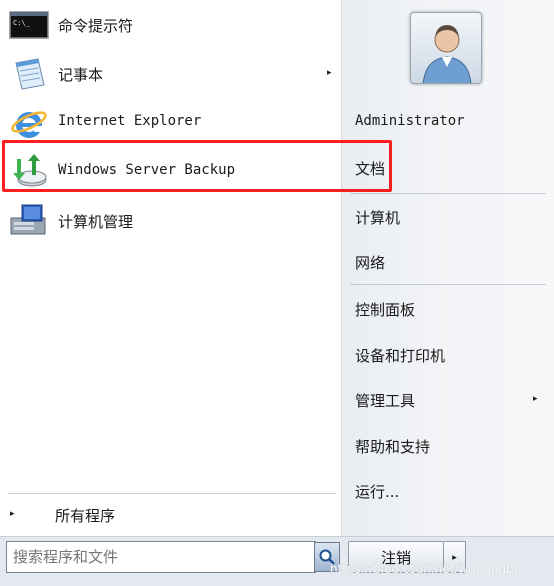 Image resolution: width=554 pixels, height=586 pixels. I want to click on search-input, so click(161, 557).